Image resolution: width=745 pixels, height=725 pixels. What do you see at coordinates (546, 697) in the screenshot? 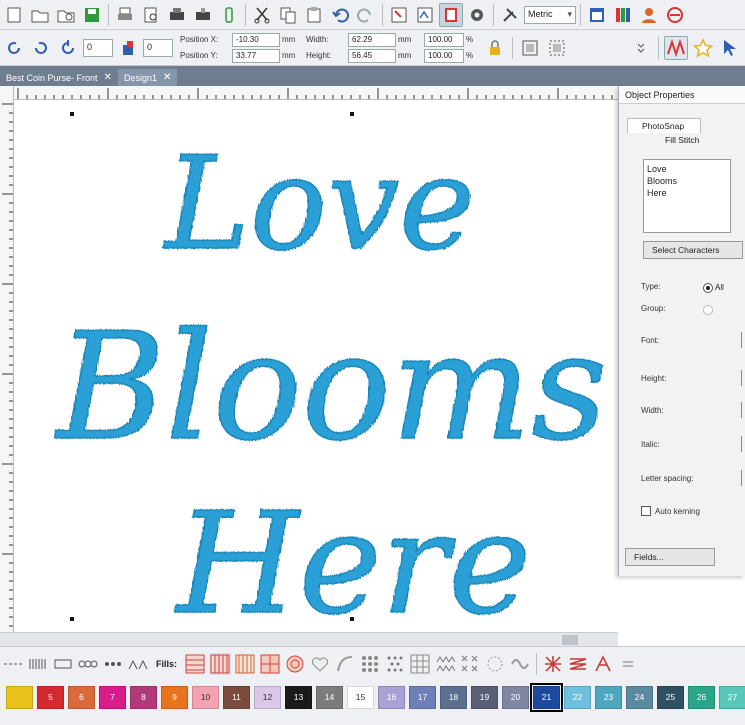
I see `thread-swatch: 21` at bounding box center [546, 697].